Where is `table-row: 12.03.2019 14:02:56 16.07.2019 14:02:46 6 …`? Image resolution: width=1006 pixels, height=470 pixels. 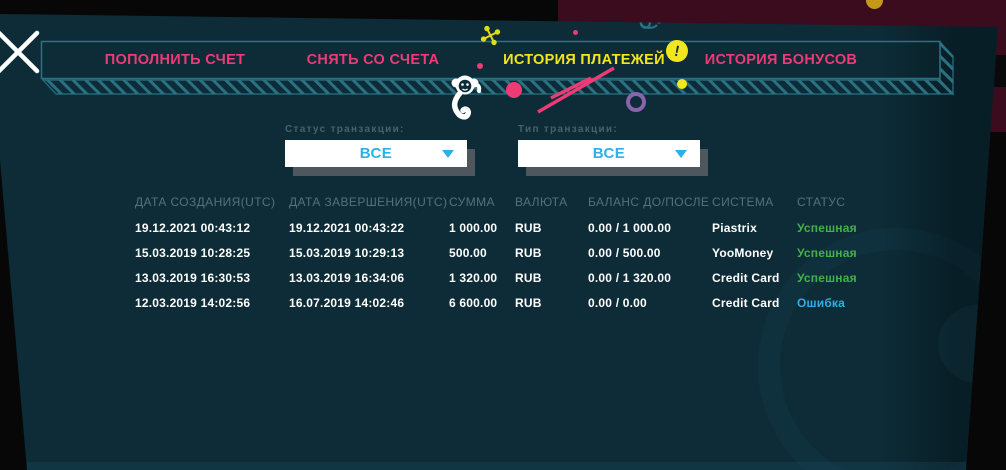
table-row: 12.03.2019 14:02:56 16.07.2019 14:02:46 6 … is located at coordinates (507, 302).